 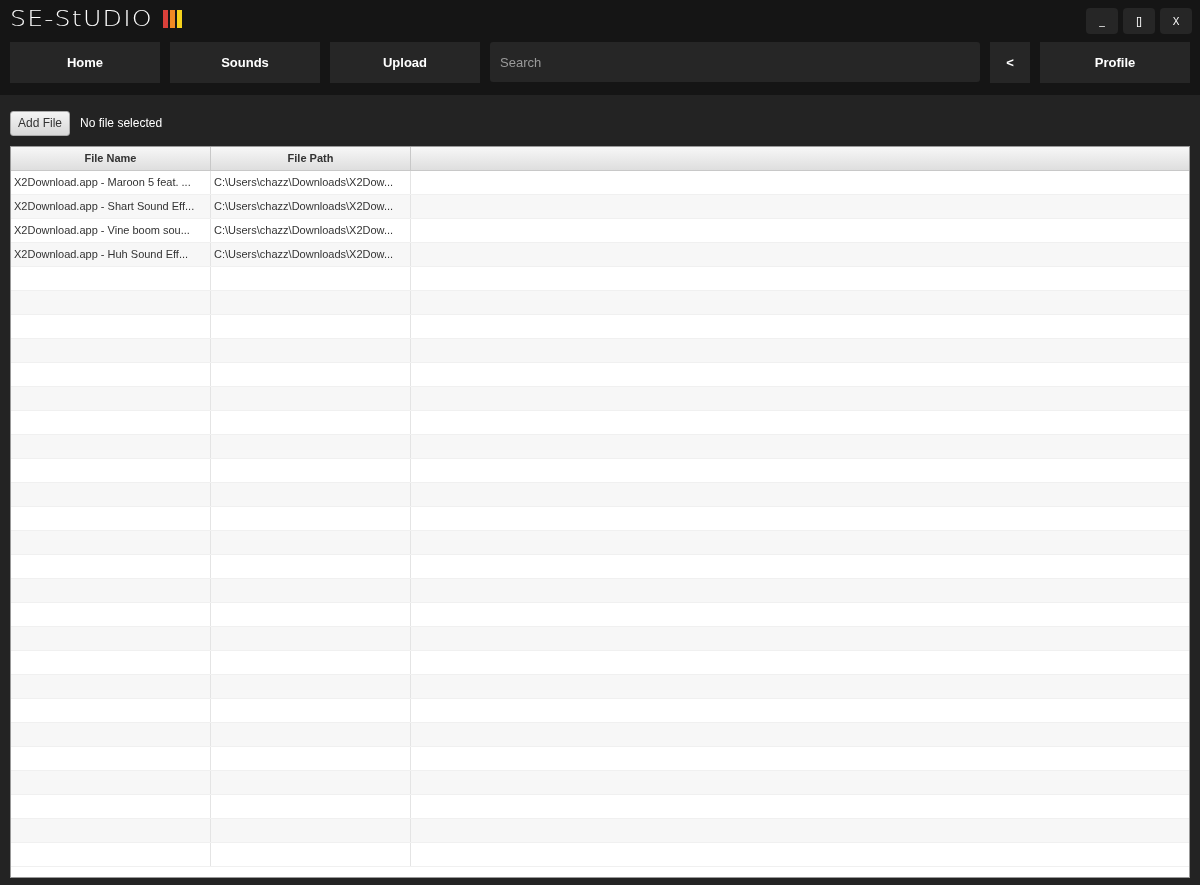 What do you see at coordinates (1139, 21) in the screenshot?
I see `window-control-button: []` at bounding box center [1139, 21].